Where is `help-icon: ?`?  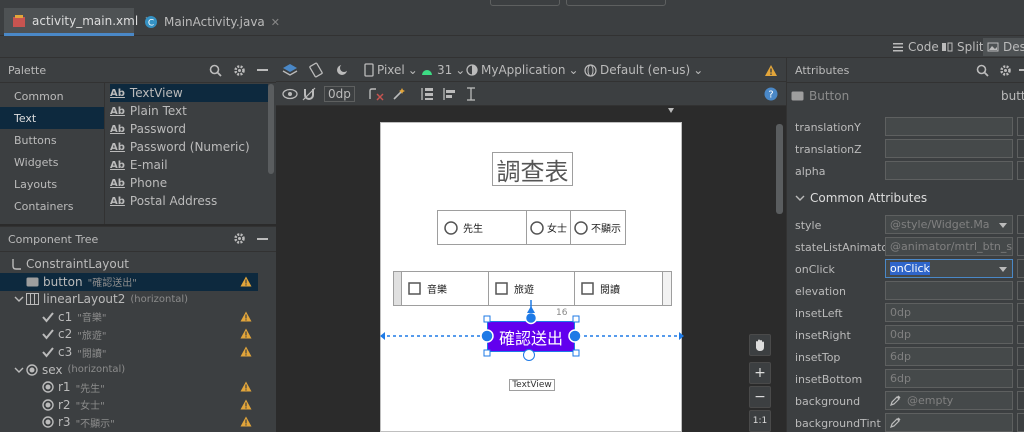 help-icon: ? is located at coordinates (771, 94).